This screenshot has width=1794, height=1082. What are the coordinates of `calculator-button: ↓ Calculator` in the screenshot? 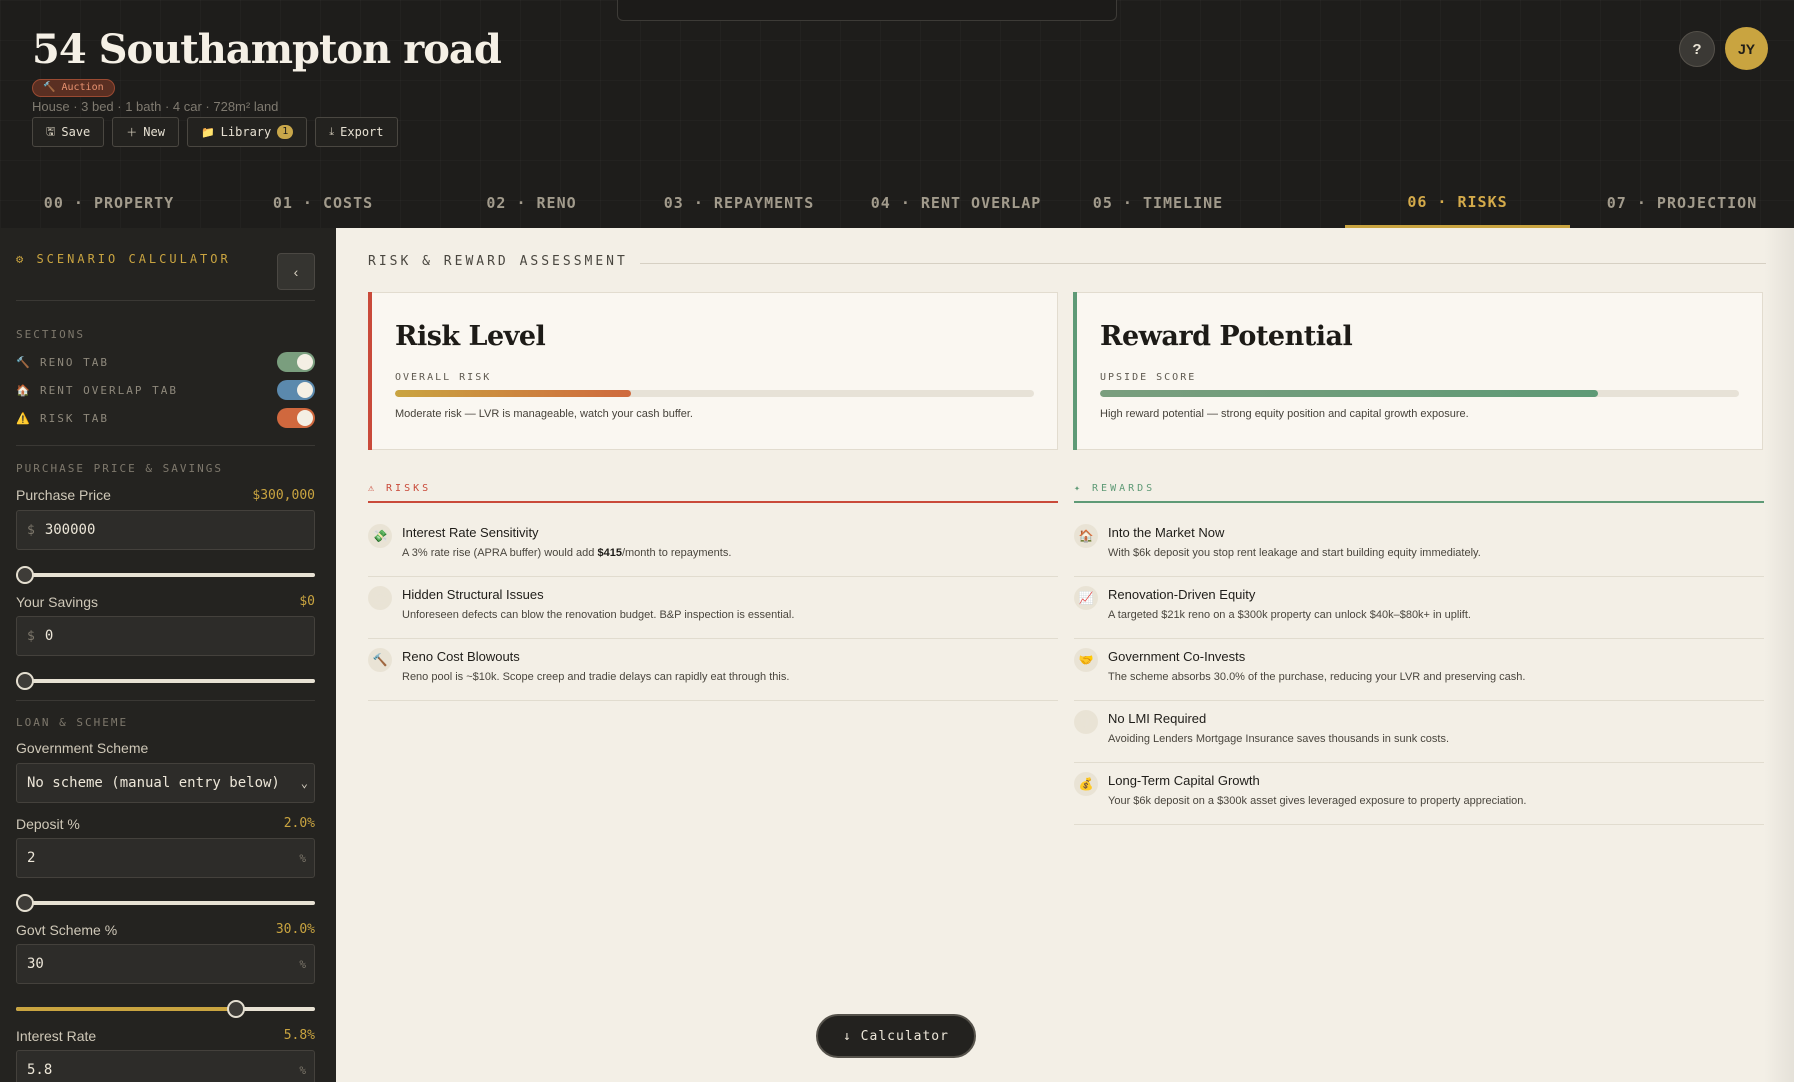 It's located at (896, 1036).